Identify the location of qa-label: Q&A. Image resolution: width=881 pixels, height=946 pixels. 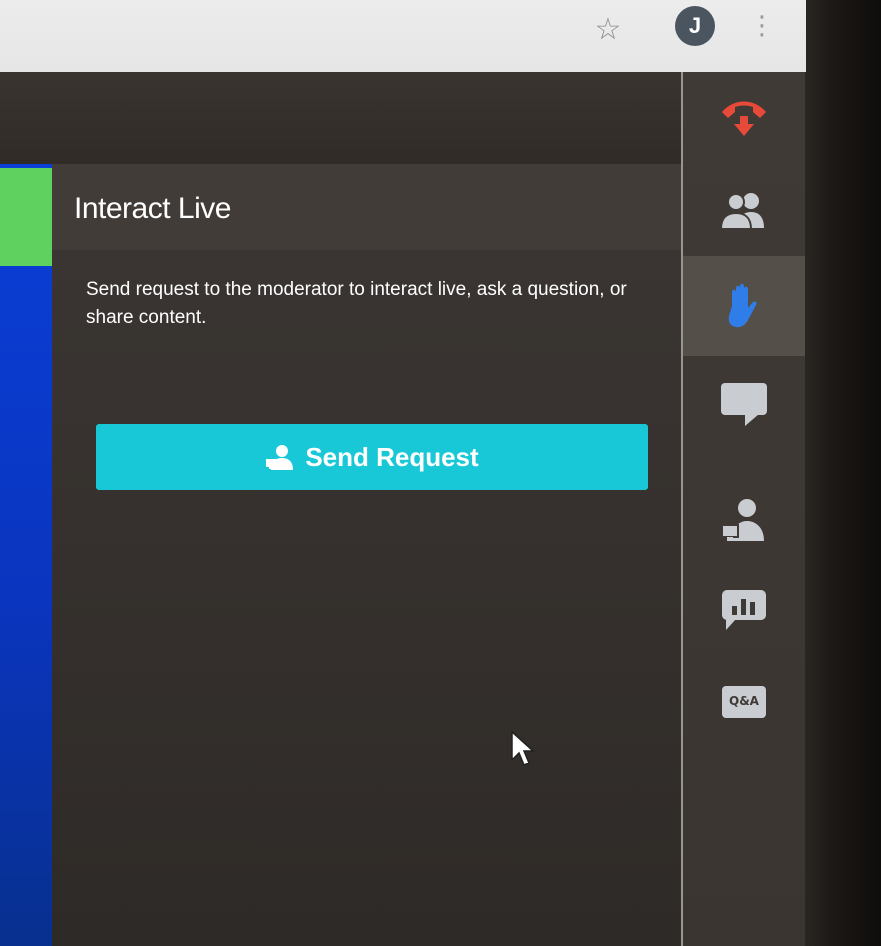
(744, 701).